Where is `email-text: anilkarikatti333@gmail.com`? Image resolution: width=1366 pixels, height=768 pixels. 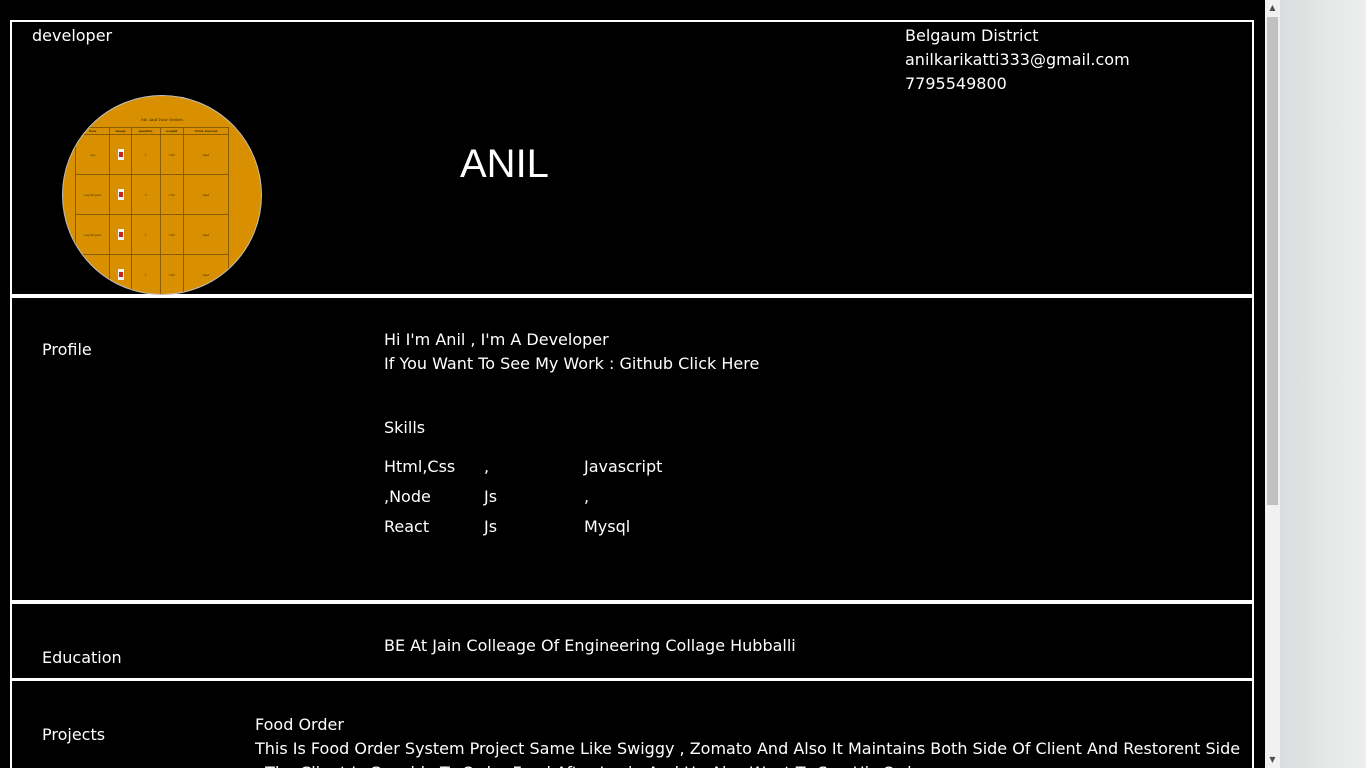
email-text: anilkarikatti333@gmail.com is located at coordinates (1017, 59).